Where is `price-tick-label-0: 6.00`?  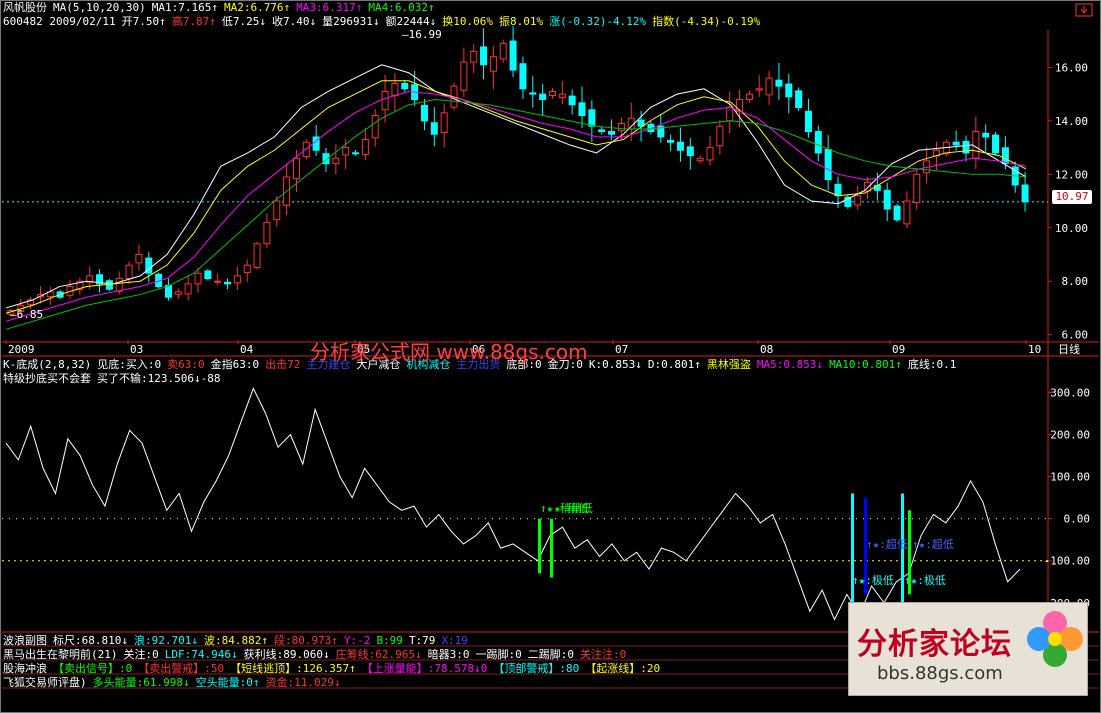
price-tick-label-0: 6.00 is located at coordinates (1075, 335).